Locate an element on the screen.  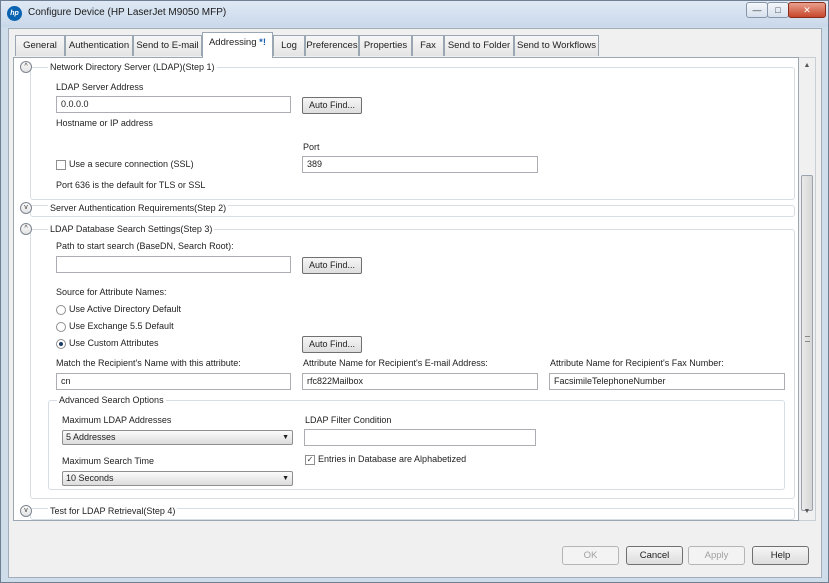
email-attribute-input: rfc822Mailbox is located at coordinates (420, 381).